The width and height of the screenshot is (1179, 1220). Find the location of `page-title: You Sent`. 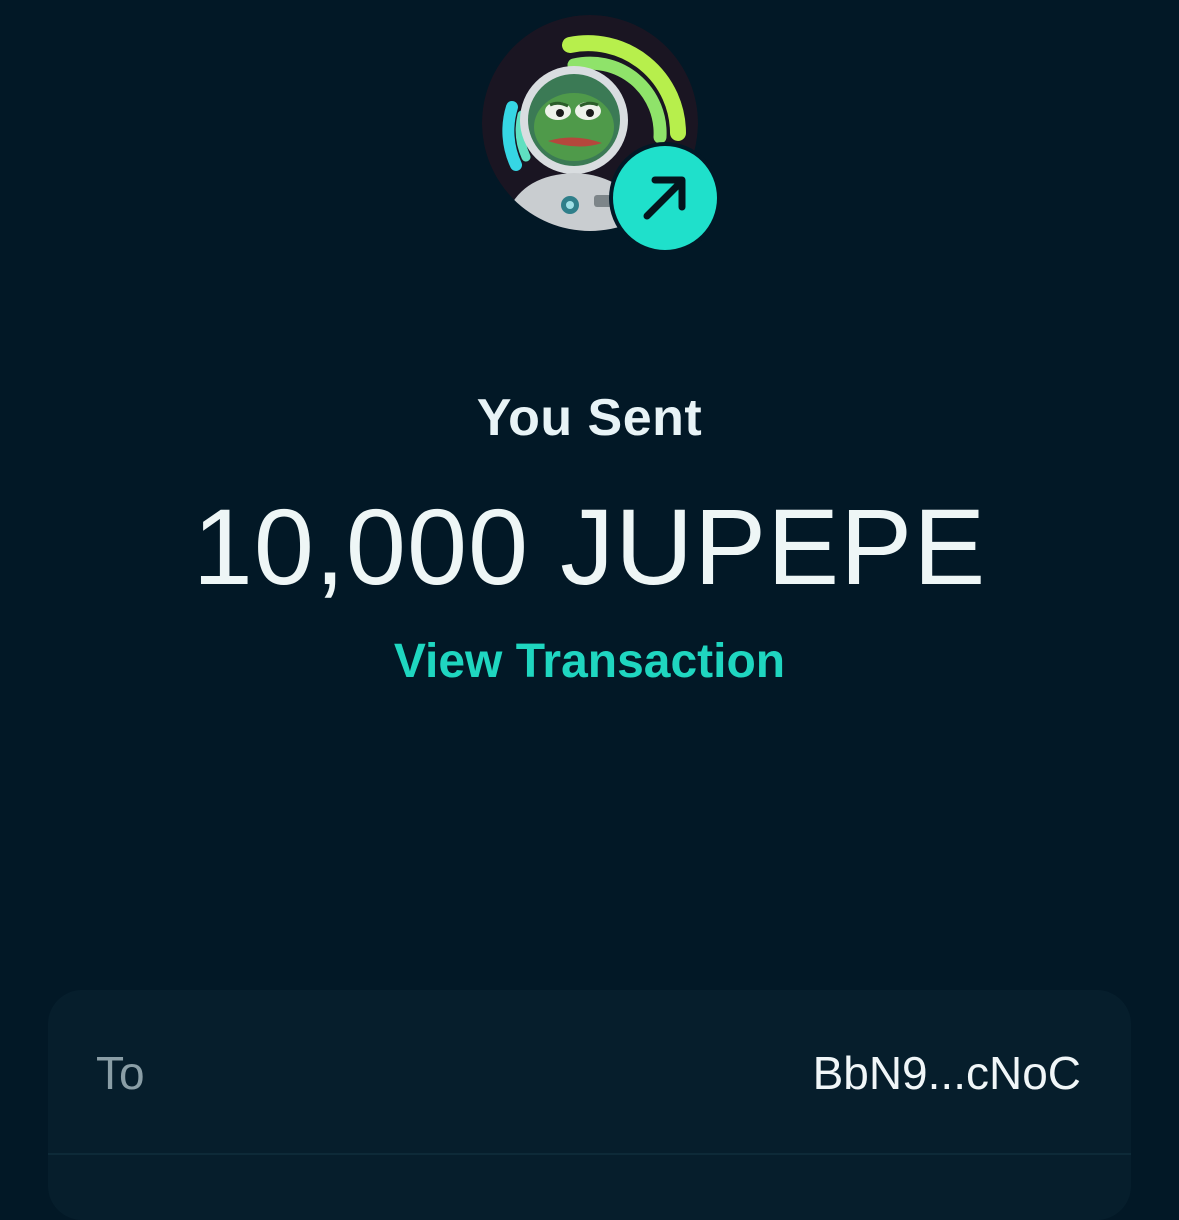

page-title: You Sent is located at coordinates (589, 418).